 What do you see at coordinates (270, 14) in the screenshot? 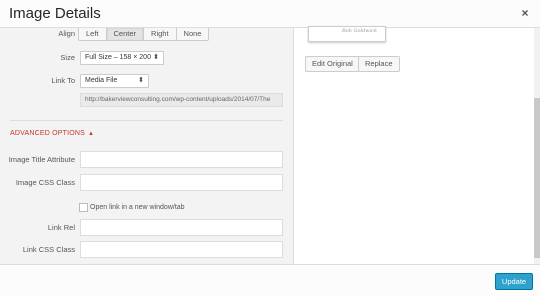
I see `modal-header: Image Details ×` at bounding box center [270, 14].